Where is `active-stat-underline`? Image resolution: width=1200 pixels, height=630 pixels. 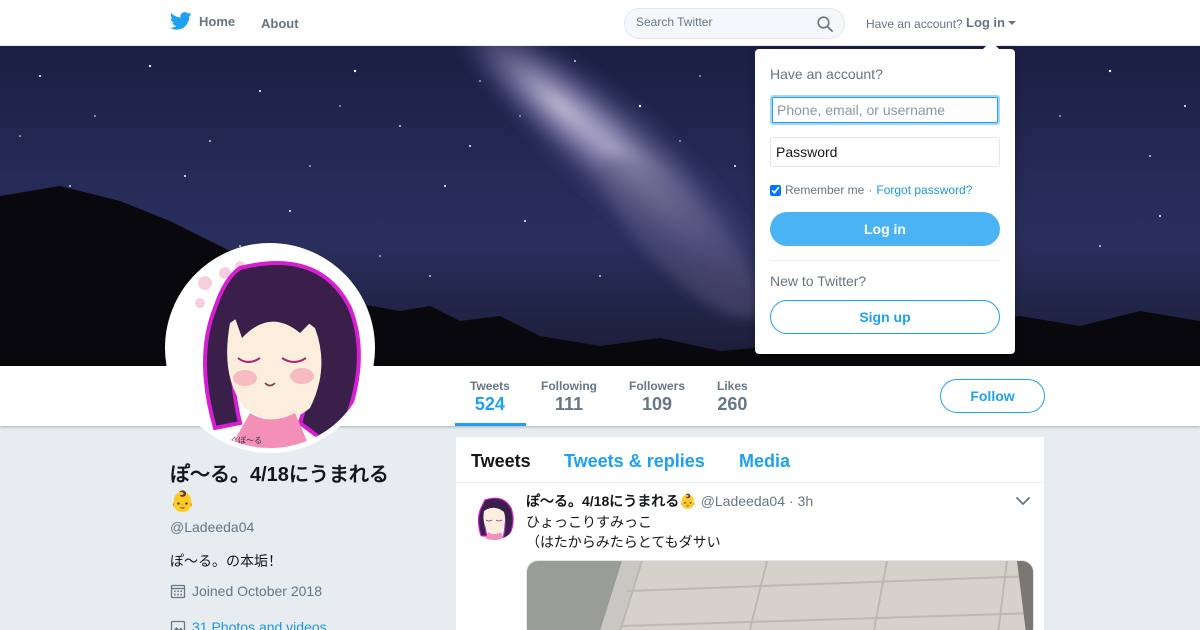
active-stat-underline is located at coordinates (490, 424).